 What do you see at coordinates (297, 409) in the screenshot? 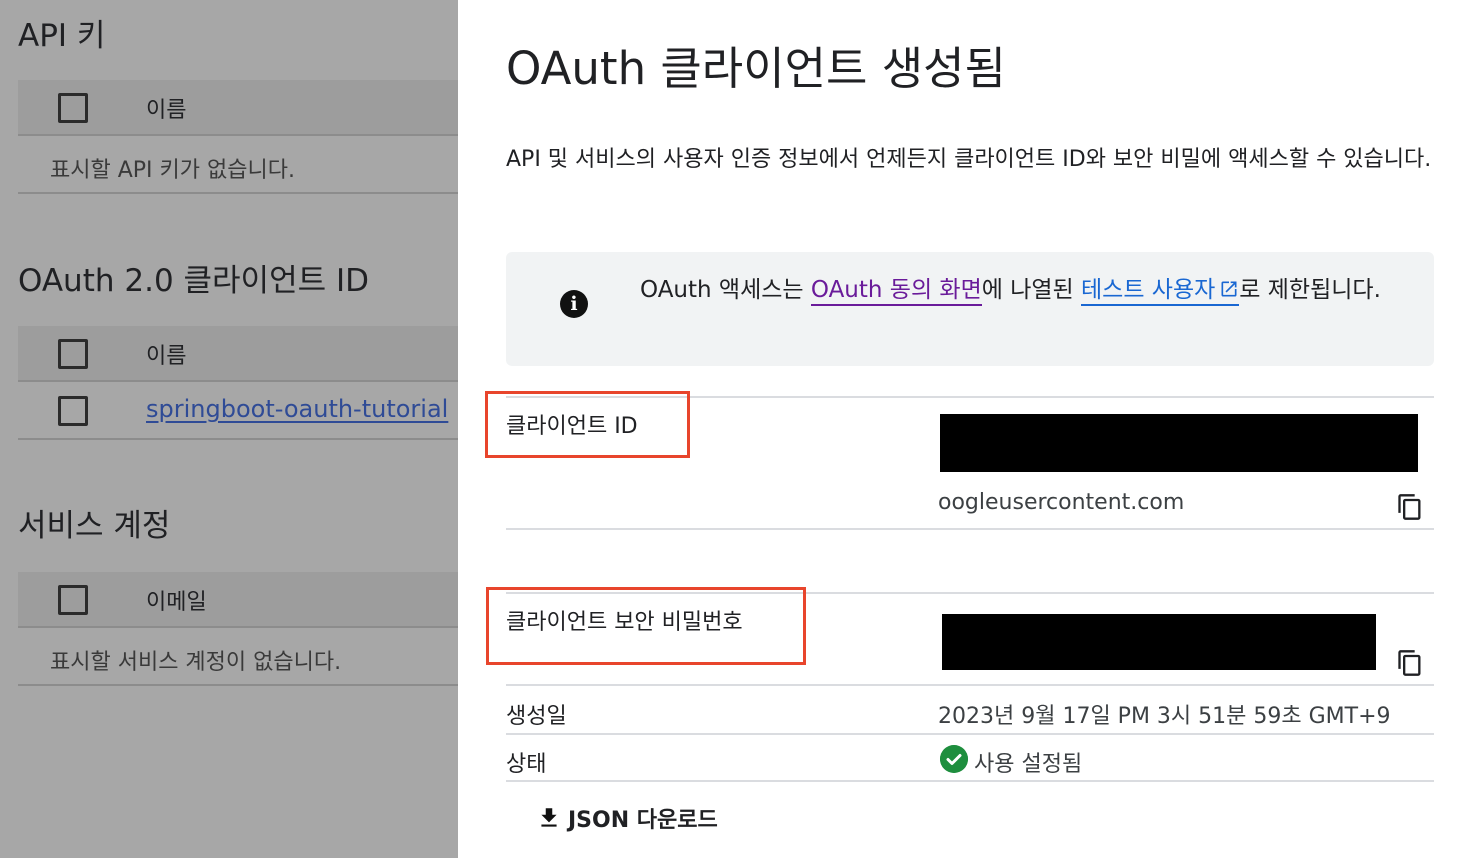
I see `oauth-client-link: springboot-oauth-tutorial` at bounding box center [297, 409].